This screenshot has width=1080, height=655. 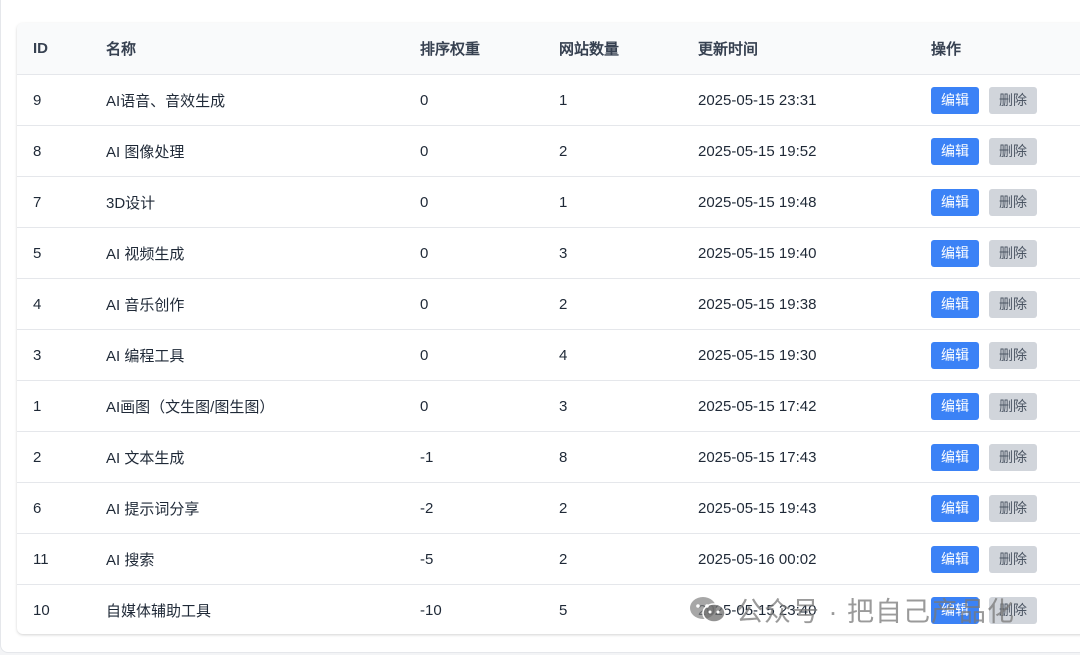 What do you see at coordinates (946, 49) in the screenshot?
I see `column-header-actions: 操作` at bounding box center [946, 49].